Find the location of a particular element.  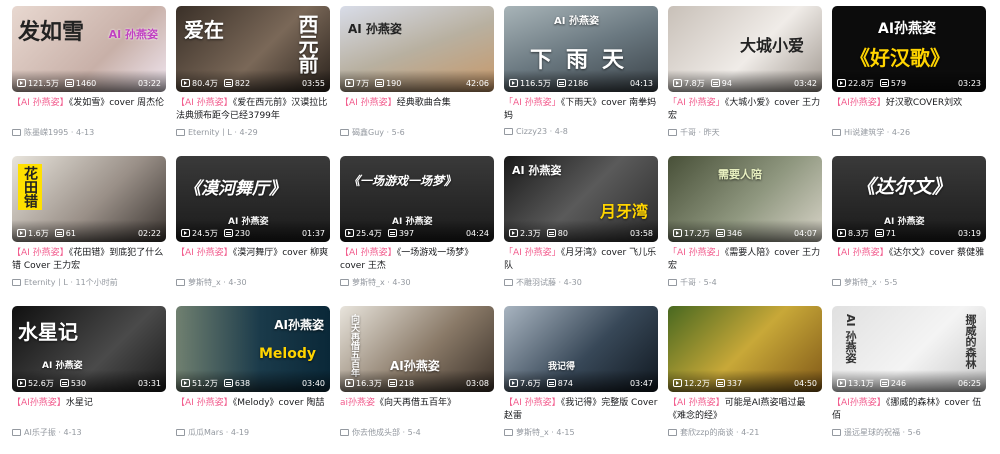

video-thumbnail: 发如雪 AI 孙燕姿 121.5万 1460 03:22 is located at coordinates (89, 49).